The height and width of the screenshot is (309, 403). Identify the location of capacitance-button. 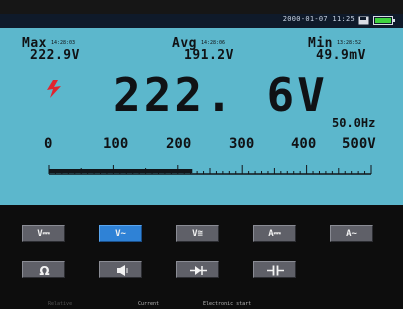
(274, 269).